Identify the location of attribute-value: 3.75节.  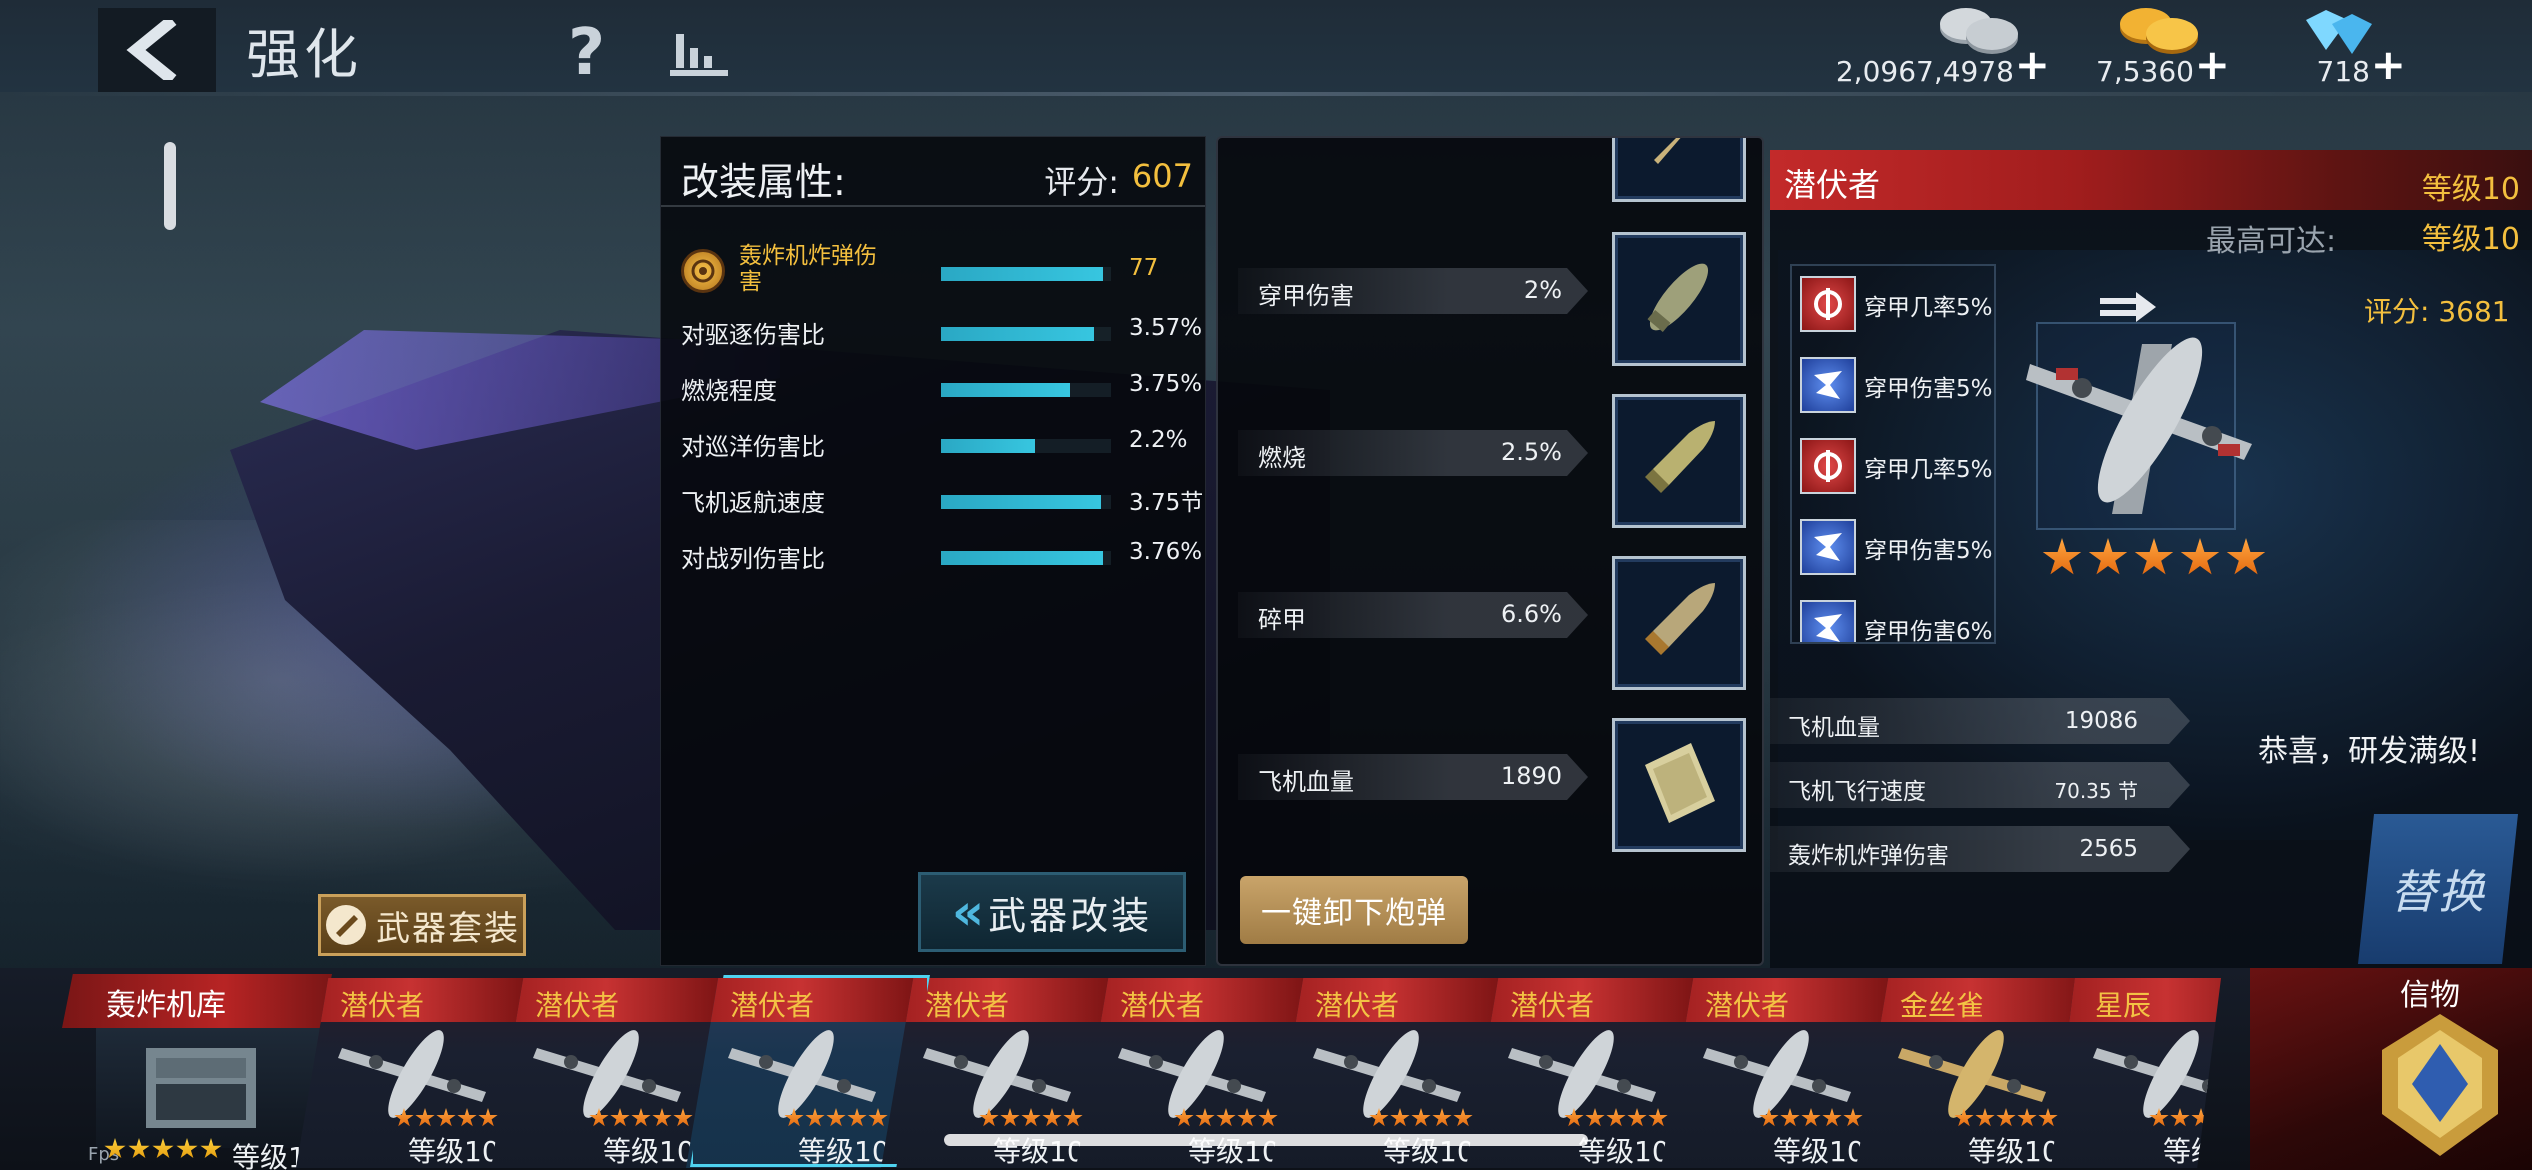
(1166, 503).